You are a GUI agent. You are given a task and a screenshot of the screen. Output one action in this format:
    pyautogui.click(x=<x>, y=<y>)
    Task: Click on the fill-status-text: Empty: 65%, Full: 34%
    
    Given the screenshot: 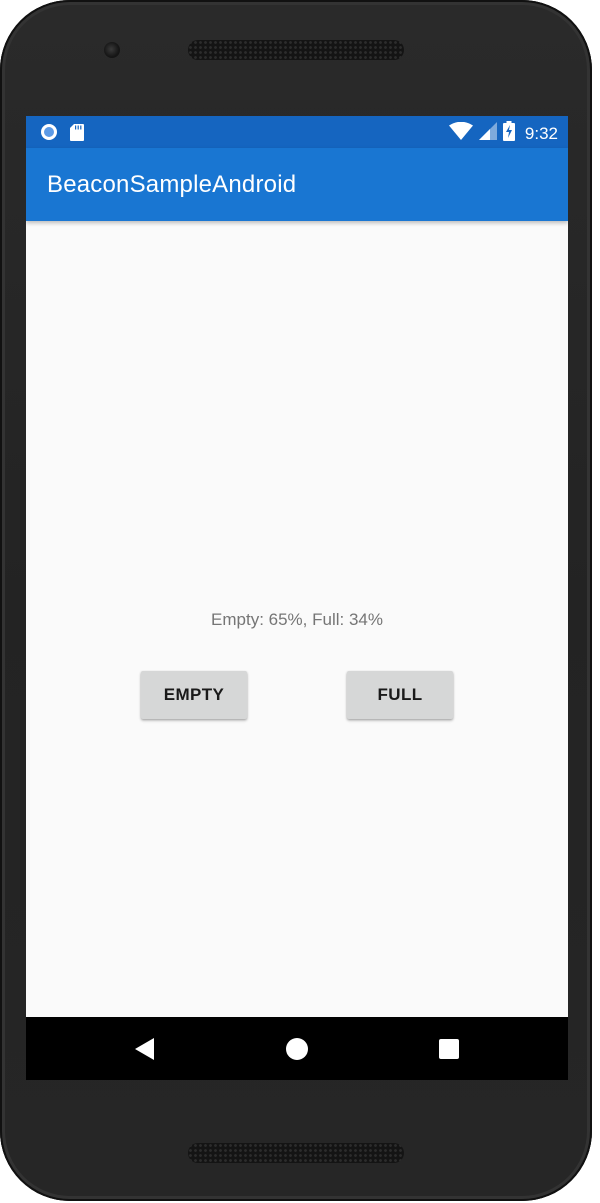 What is the action you would take?
    pyautogui.click(x=297, y=619)
    